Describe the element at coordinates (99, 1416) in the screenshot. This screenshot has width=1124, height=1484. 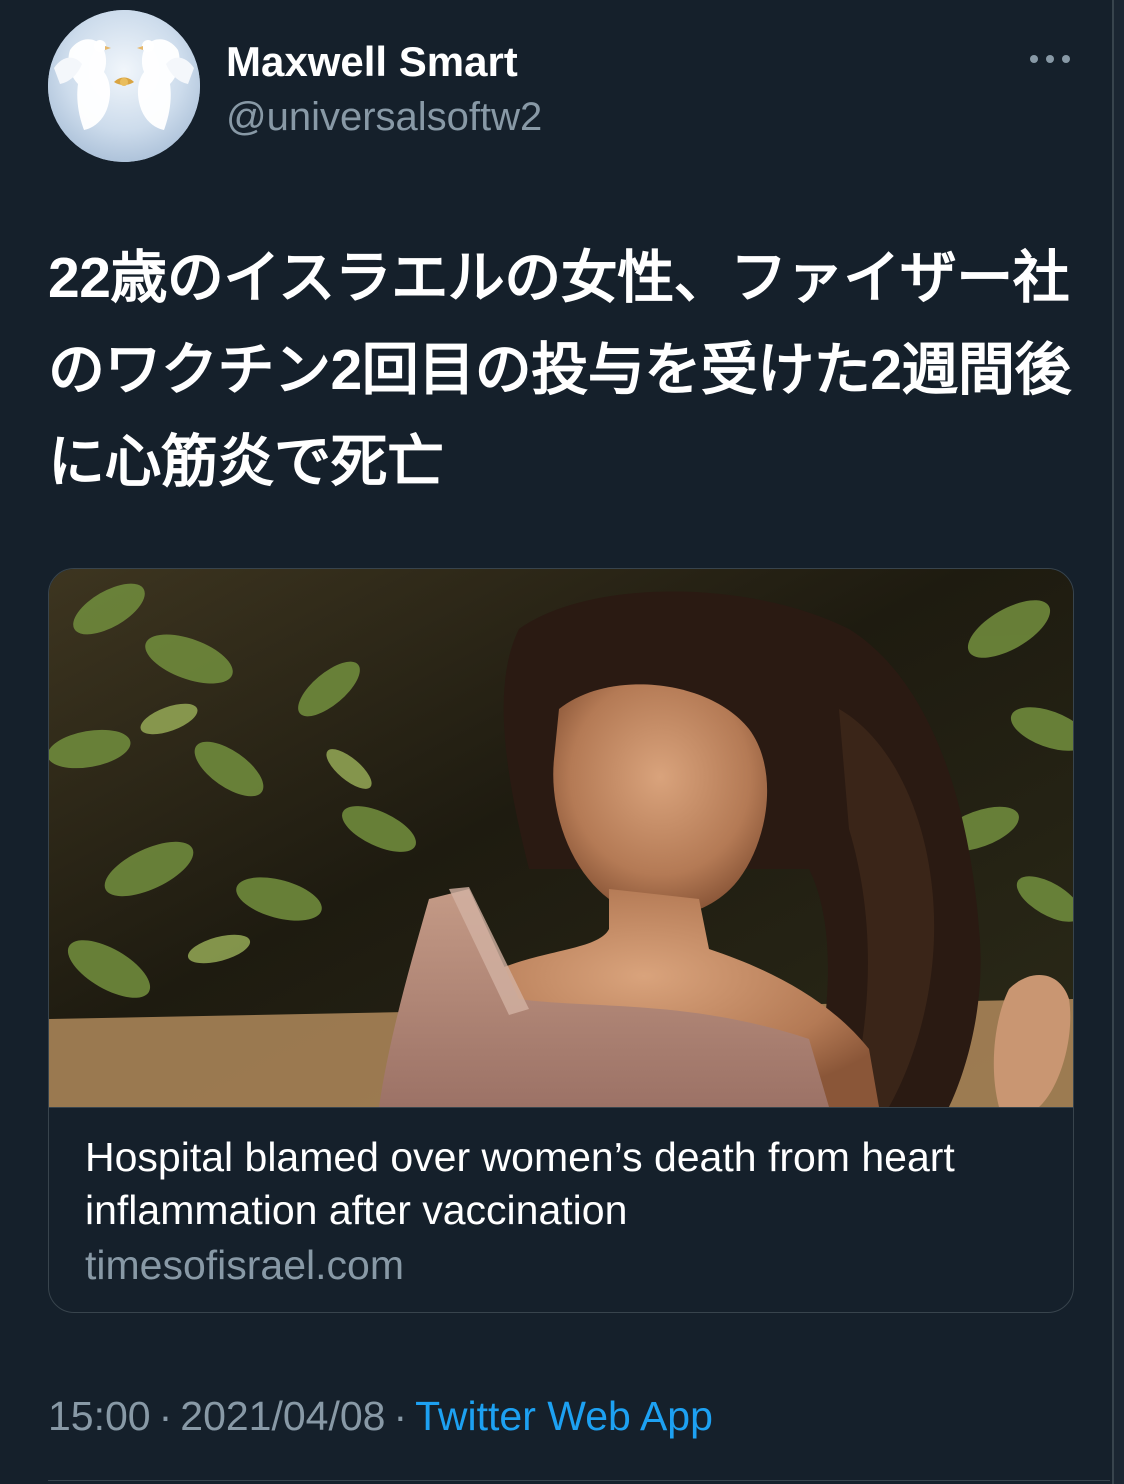
I see `tweet-time: 15:00` at that location.